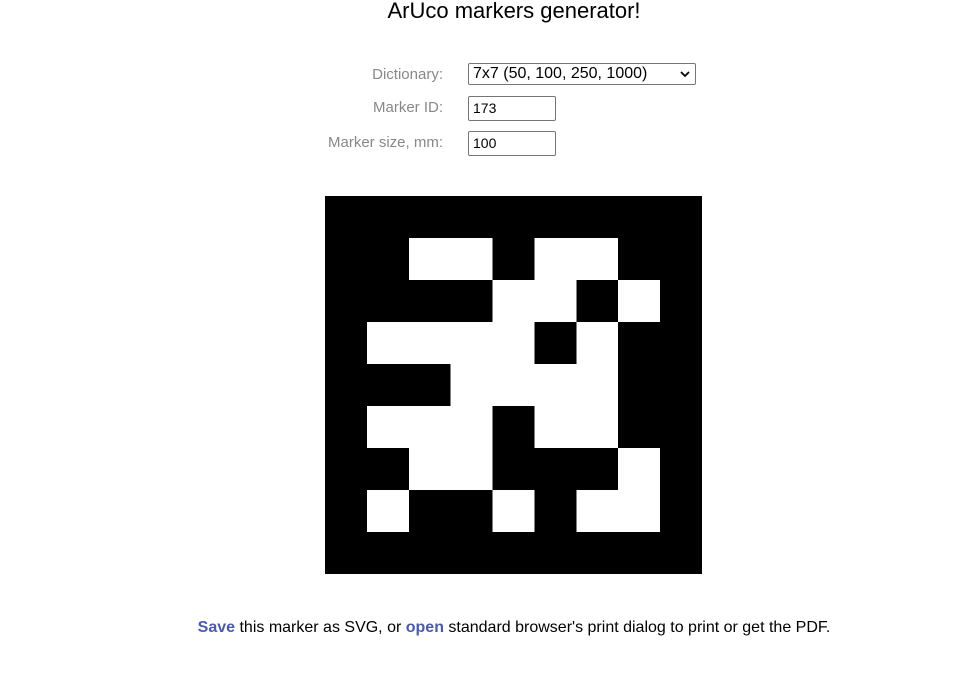  What do you see at coordinates (512, 143) in the screenshot?
I see `marker-size-input: 100` at bounding box center [512, 143].